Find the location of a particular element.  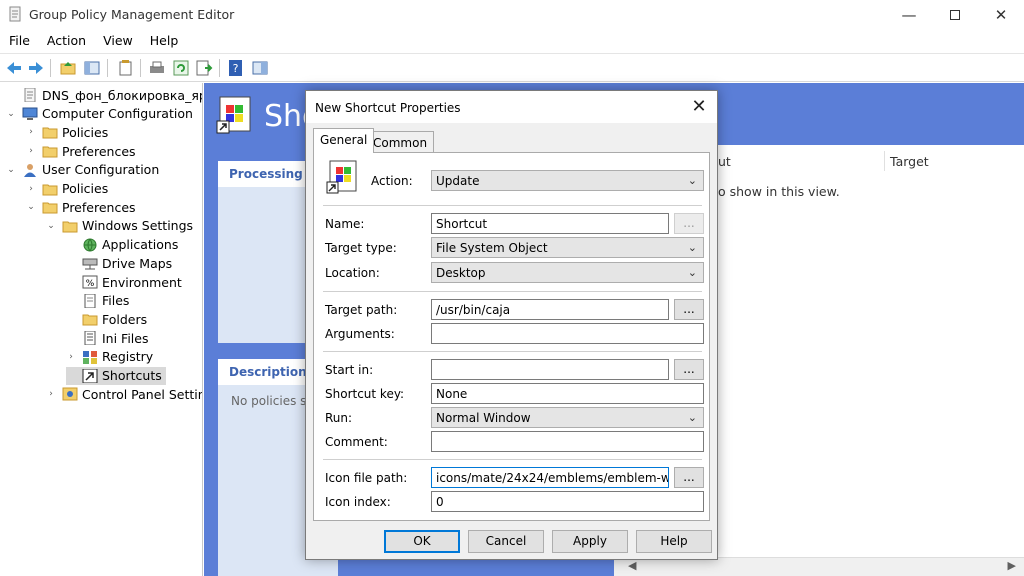

close-icon: ✕ is located at coordinates (699, 106).